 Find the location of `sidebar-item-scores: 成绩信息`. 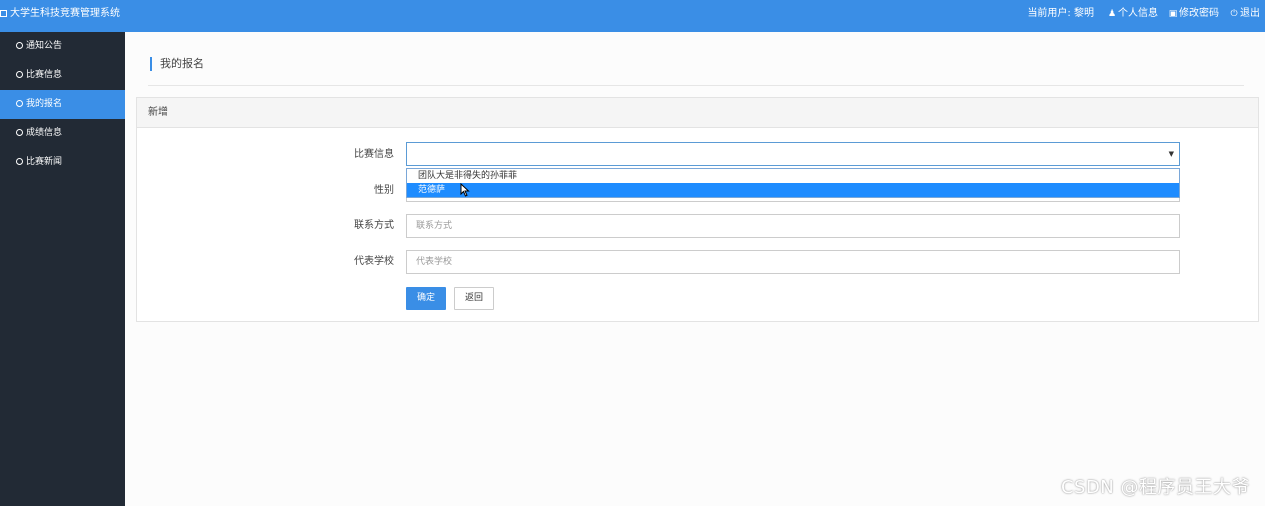

sidebar-item-scores: 成绩信息 is located at coordinates (62, 133).